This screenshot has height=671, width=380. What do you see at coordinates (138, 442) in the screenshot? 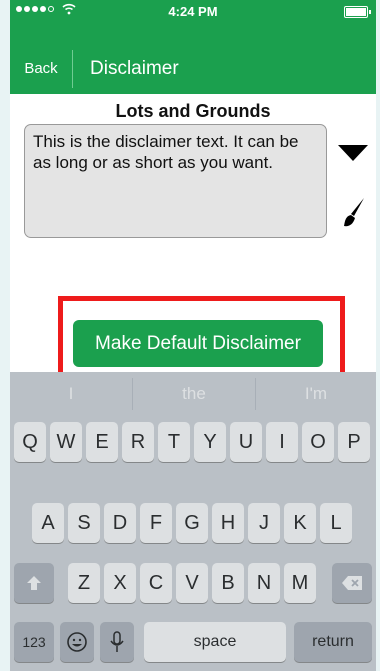
I see `key-r: R` at bounding box center [138, 442].